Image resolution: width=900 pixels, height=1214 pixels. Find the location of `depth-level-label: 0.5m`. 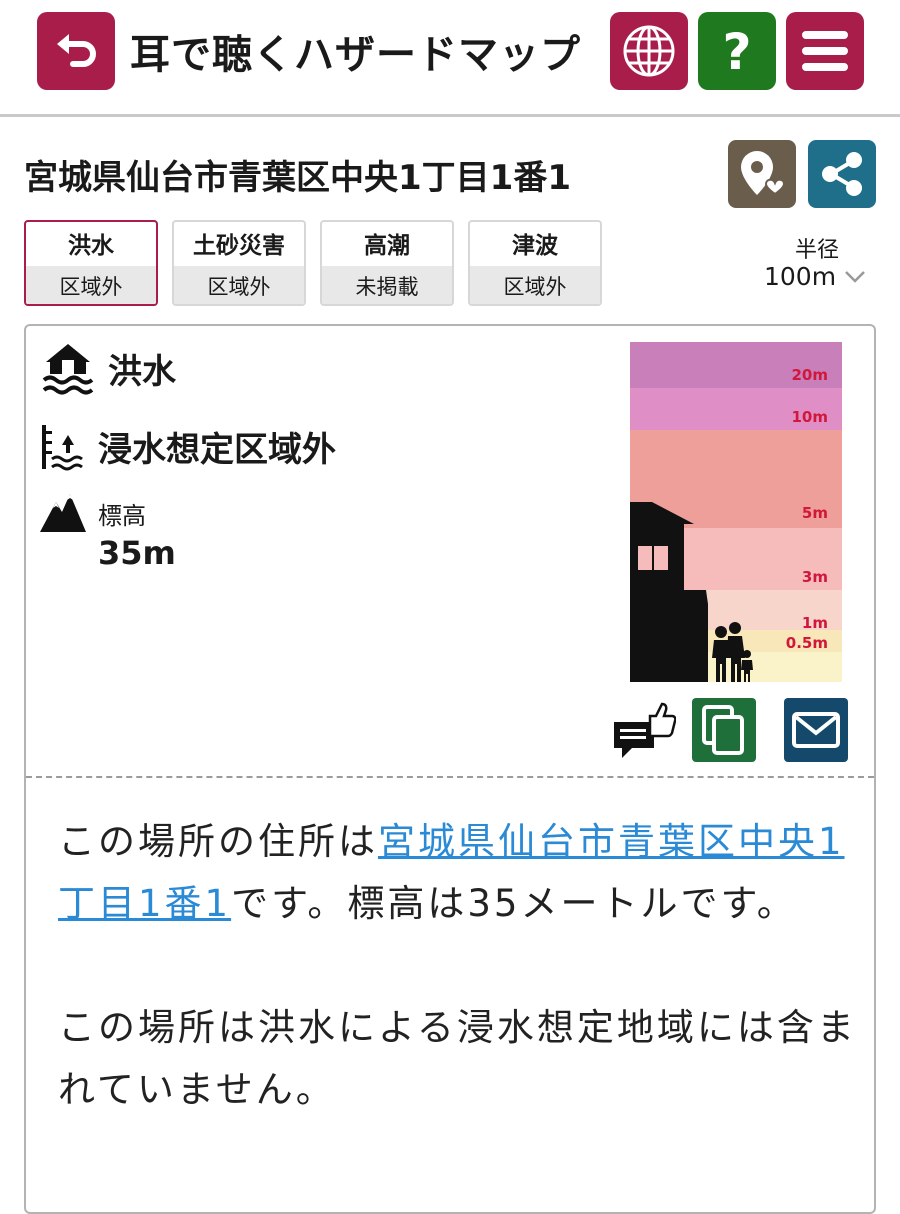

depth-level-label: 0.5m is located at coordinates (807, 643).